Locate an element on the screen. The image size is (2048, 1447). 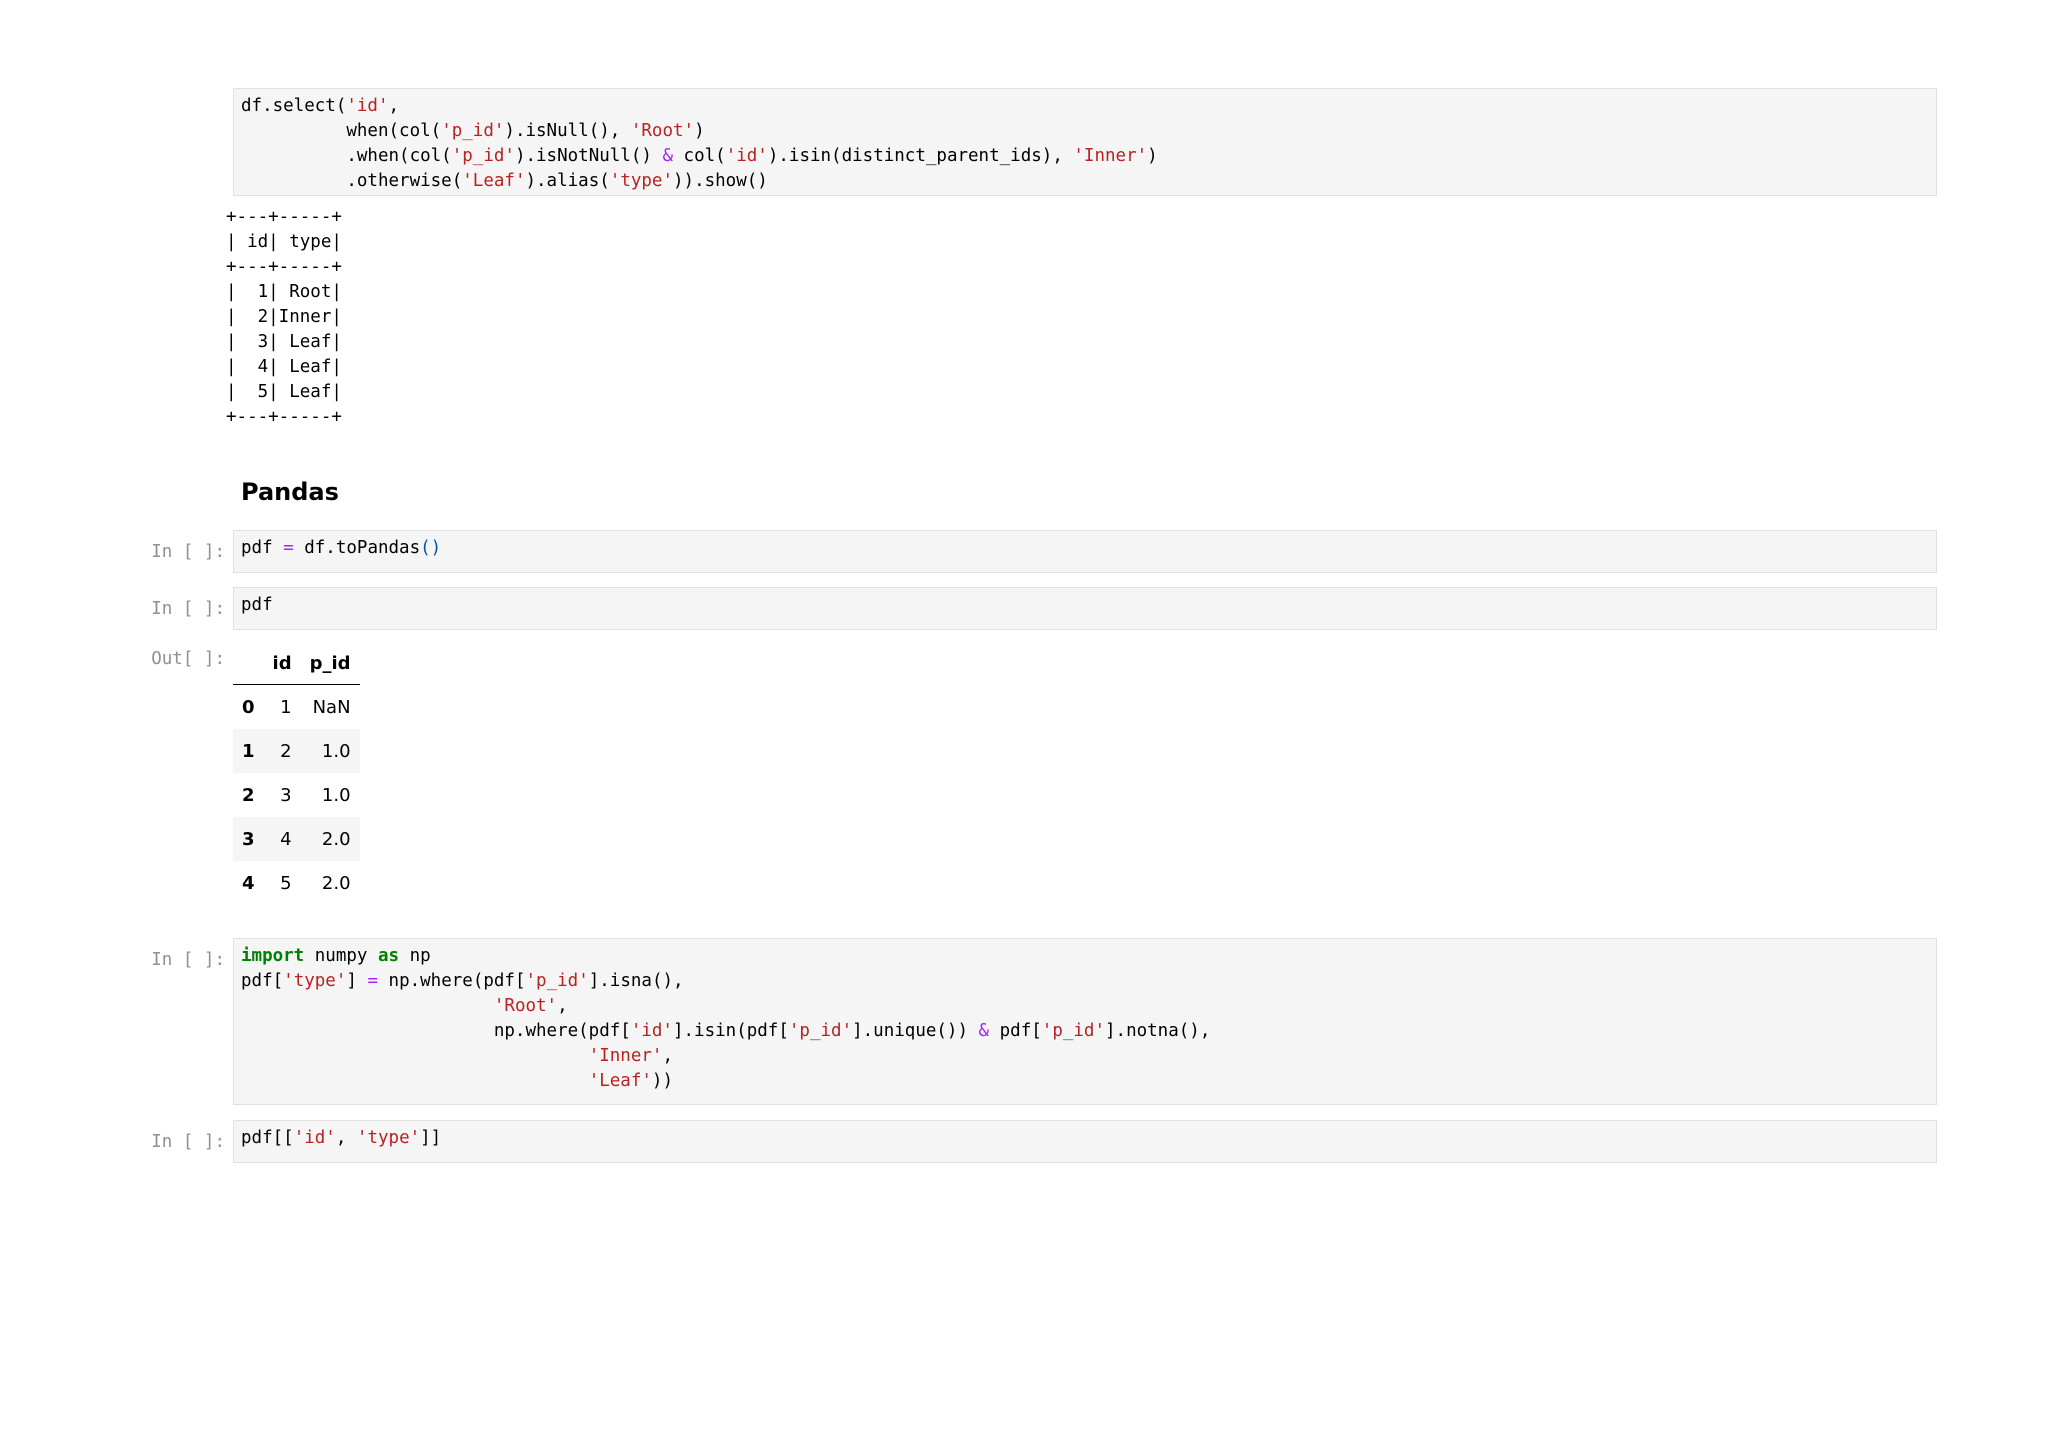
code-token: as is located at coordinates (388, 956).